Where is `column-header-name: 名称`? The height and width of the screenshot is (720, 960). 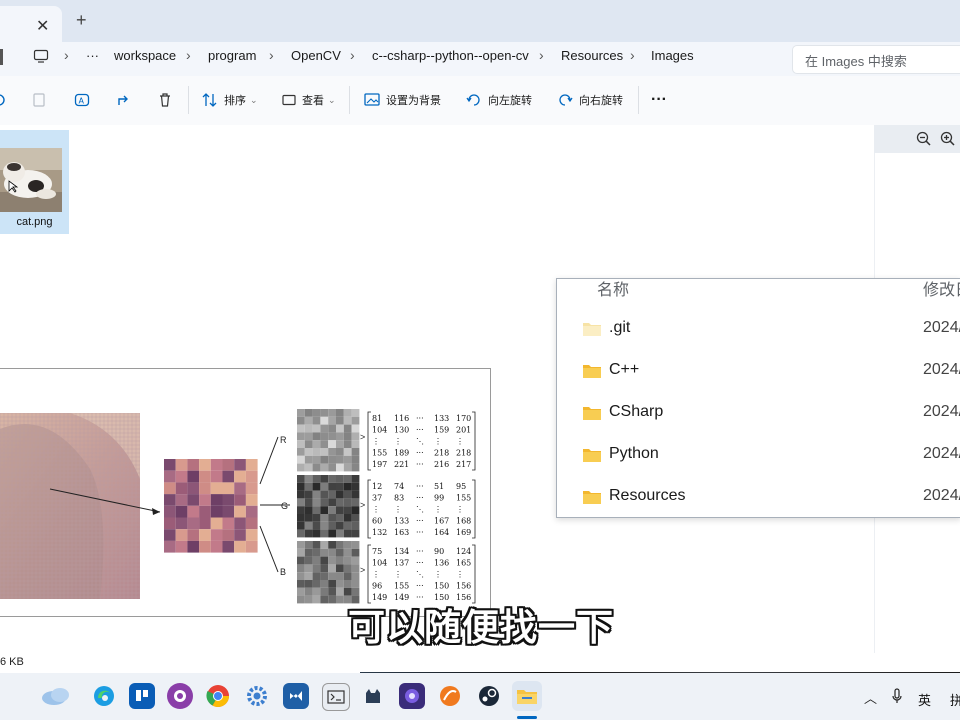
column-header-name: 名称 is located at coordinates (613, 288).